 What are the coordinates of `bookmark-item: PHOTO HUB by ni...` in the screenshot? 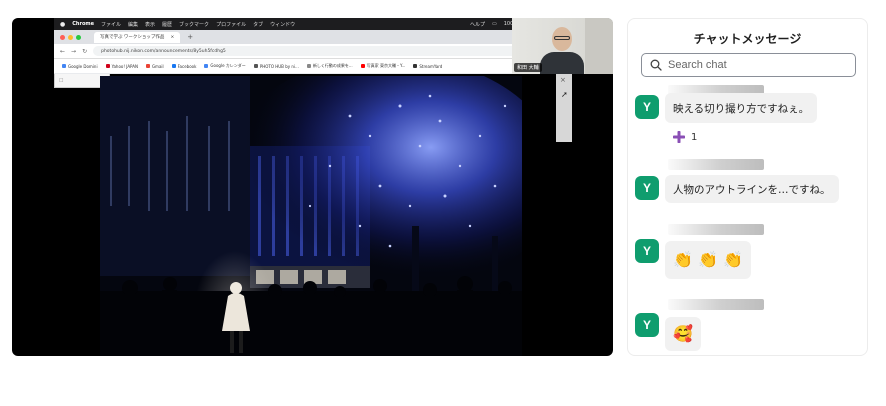 It's located at (276, 66).